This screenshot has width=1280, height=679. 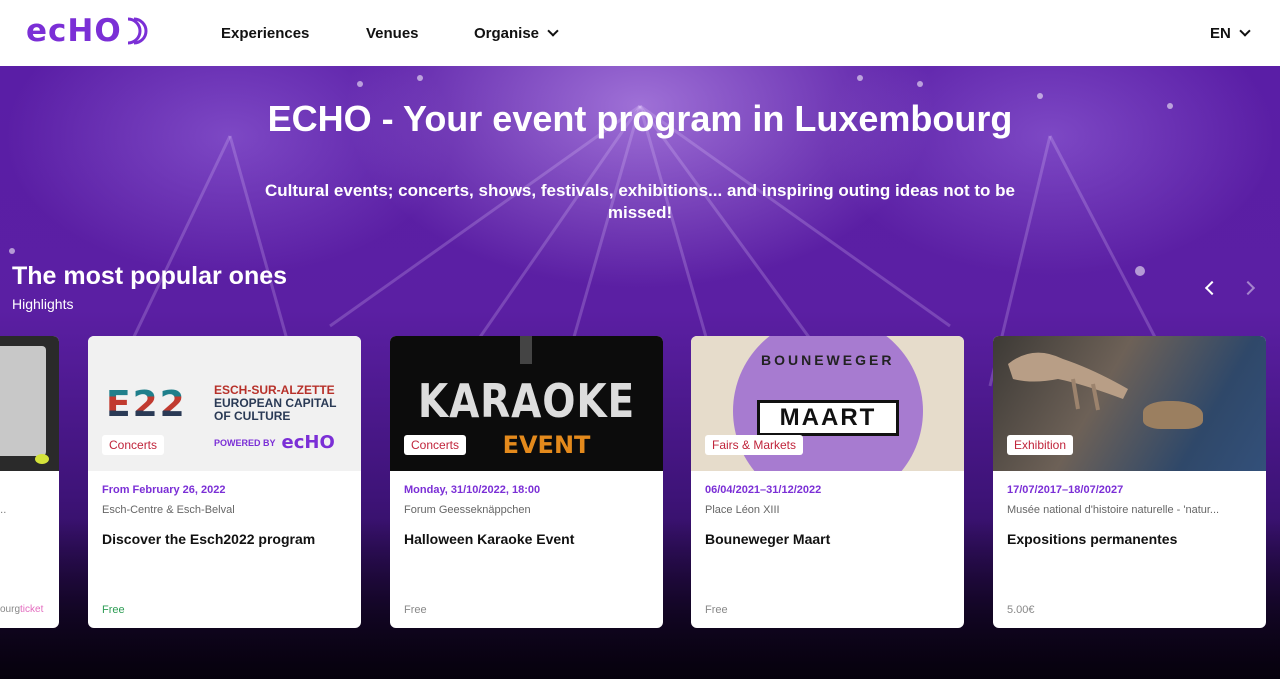 What do you see at coordinates (1040, 445) in the screenshot?
I see `category-tag: Exhibition` at bounding box center [1040, 445].